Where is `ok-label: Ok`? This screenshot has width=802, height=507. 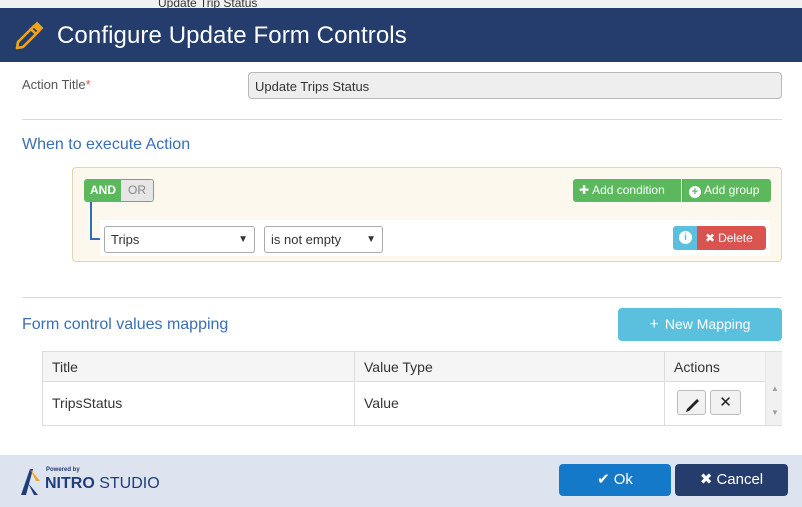
ok-label: Ok is located at coordinates (623, 479).